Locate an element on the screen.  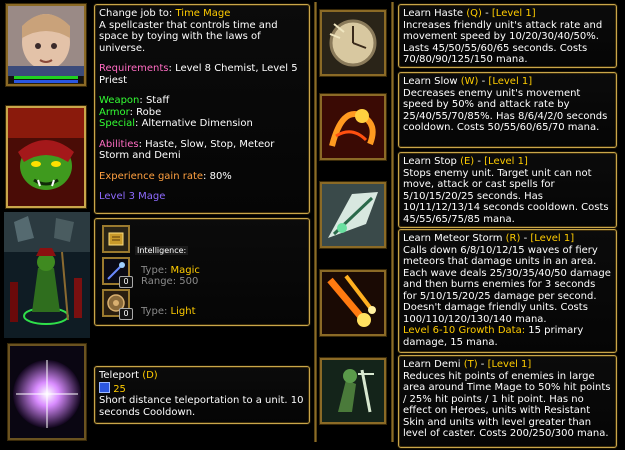
mana-bar is located at coordinates (46, 81).